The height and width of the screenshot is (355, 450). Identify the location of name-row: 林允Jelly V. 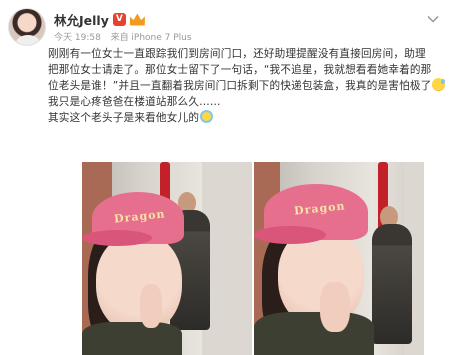
(99, 19).